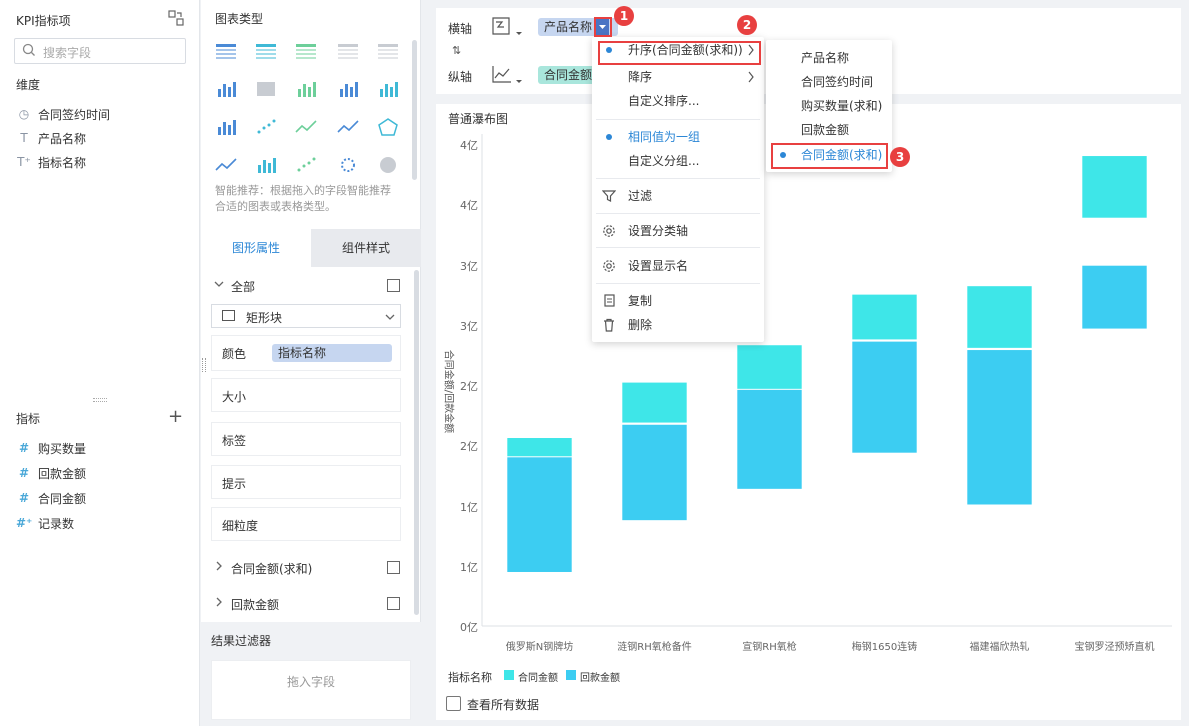  Describe the element at coordinates (241, 641) in the screenshot. I see `result-filter-title: 结果过滤器` at that location.